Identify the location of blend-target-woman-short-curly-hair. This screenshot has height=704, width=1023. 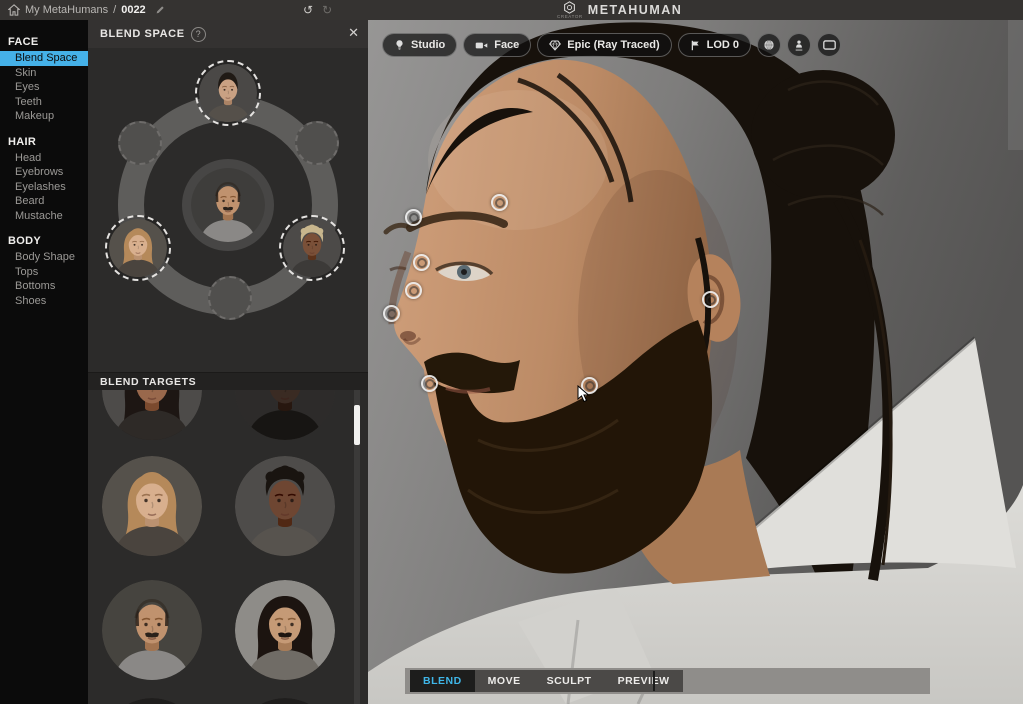
(285, 506).